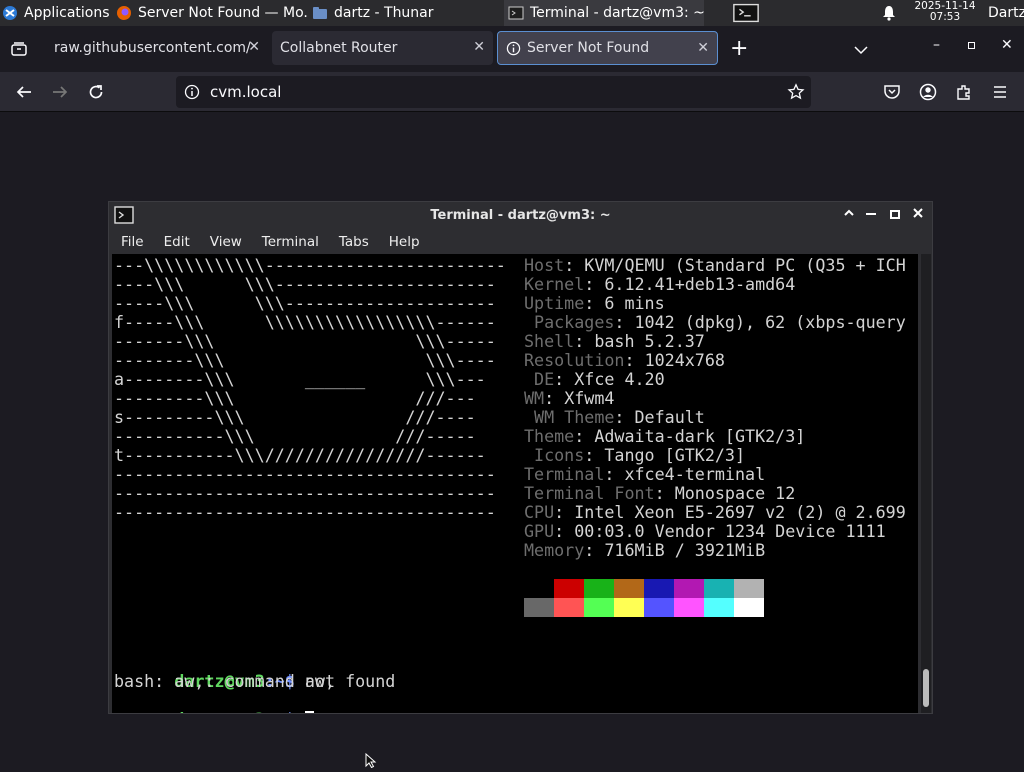 This screenshot has height=772, width=1024. What do you see at coordinates (305, 474) in the screenshot?
I see `logo-line: --------------------------------------` at bounding box center [305, 474].